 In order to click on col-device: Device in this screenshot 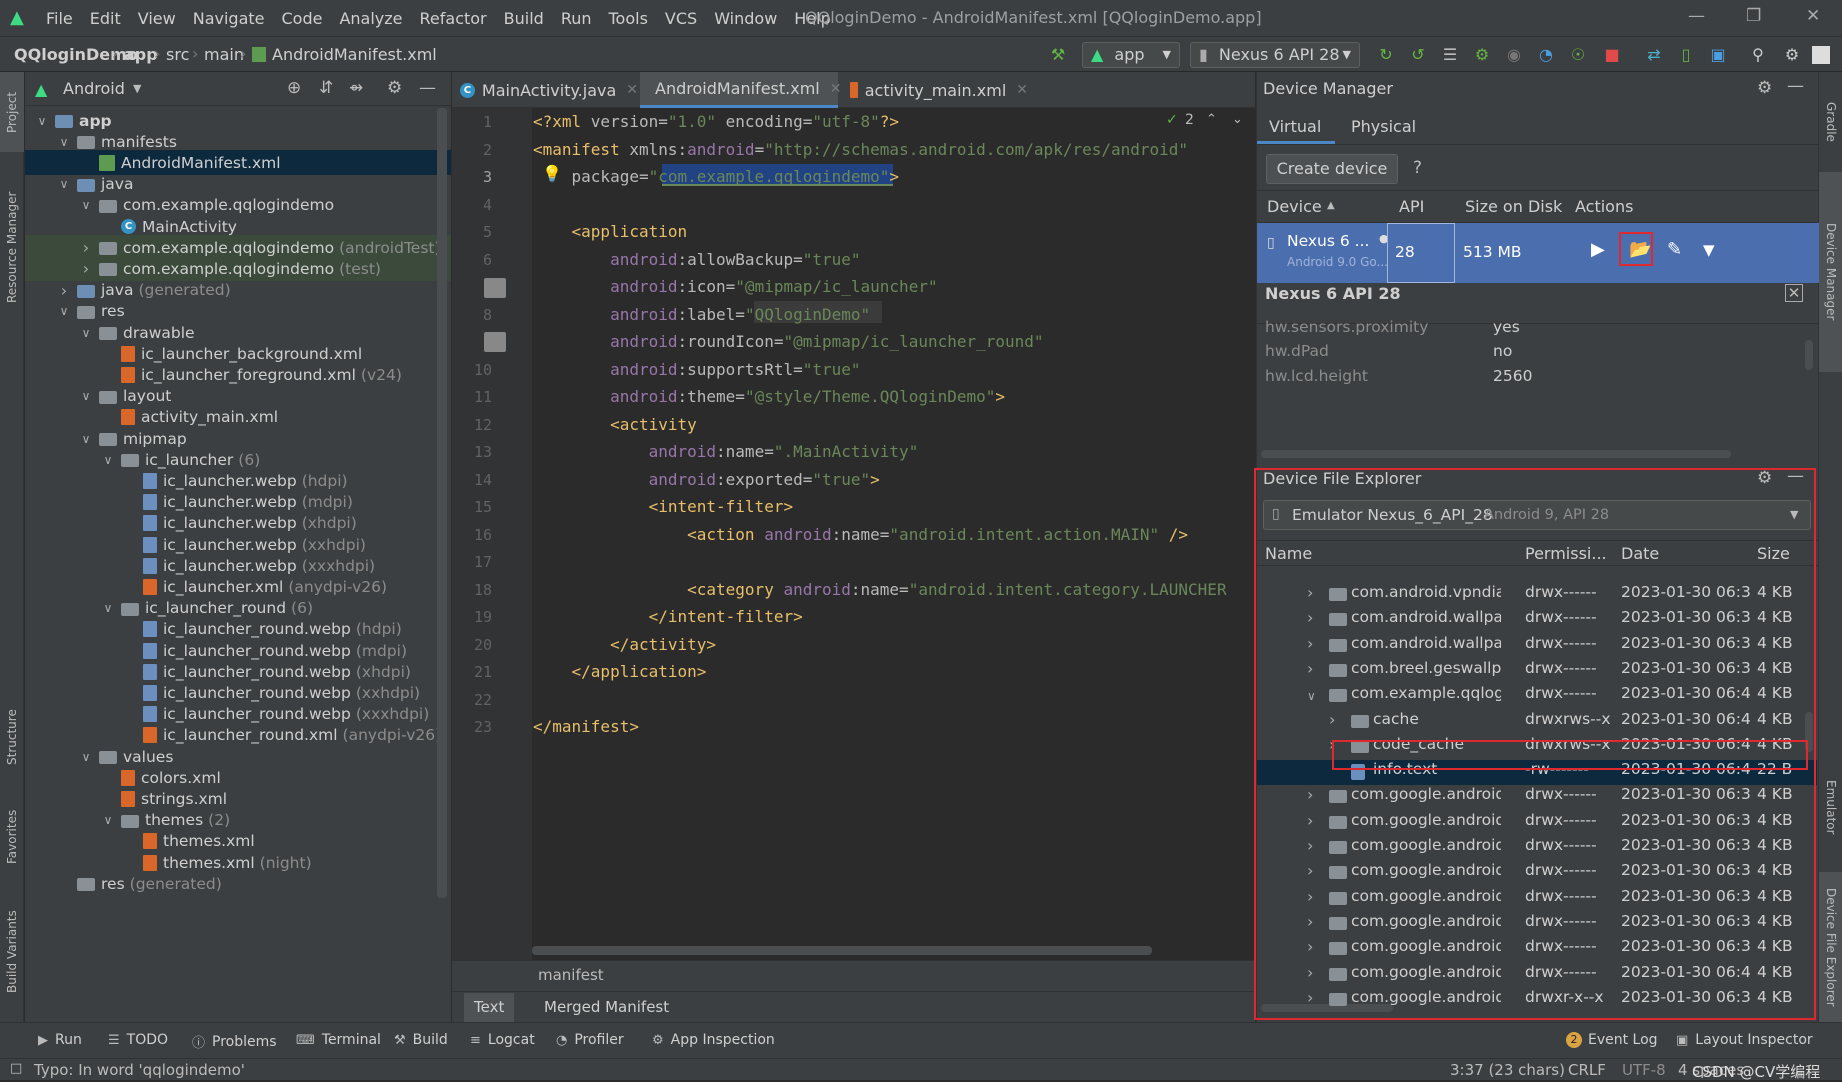, I will do `click(1294, 206)`.